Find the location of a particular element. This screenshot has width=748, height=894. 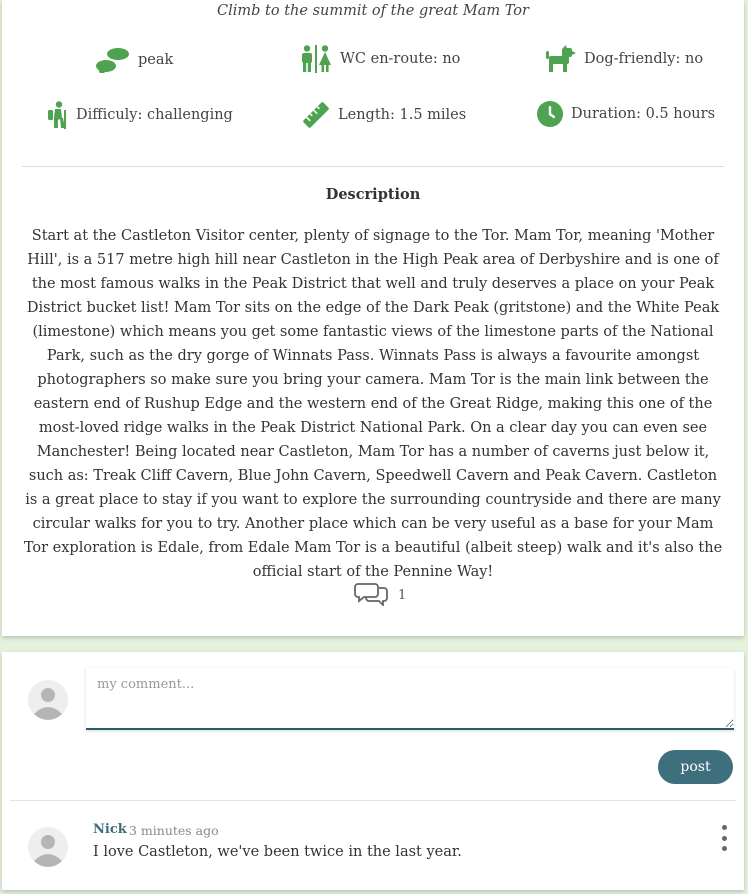

comments-icon is located at coordinates (371, 595).